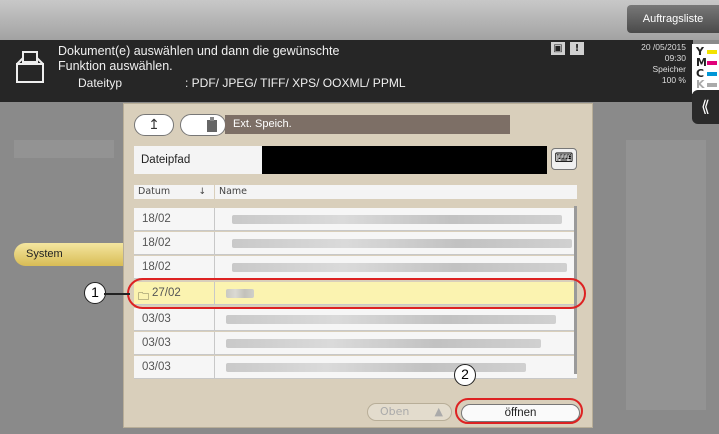 The height and width of the screenshot is (434, 719). What do you see at coordinates (663, 47) in the screenshot?
I see `date-text: 20 /05/2015` at bounding box center [663, 47].